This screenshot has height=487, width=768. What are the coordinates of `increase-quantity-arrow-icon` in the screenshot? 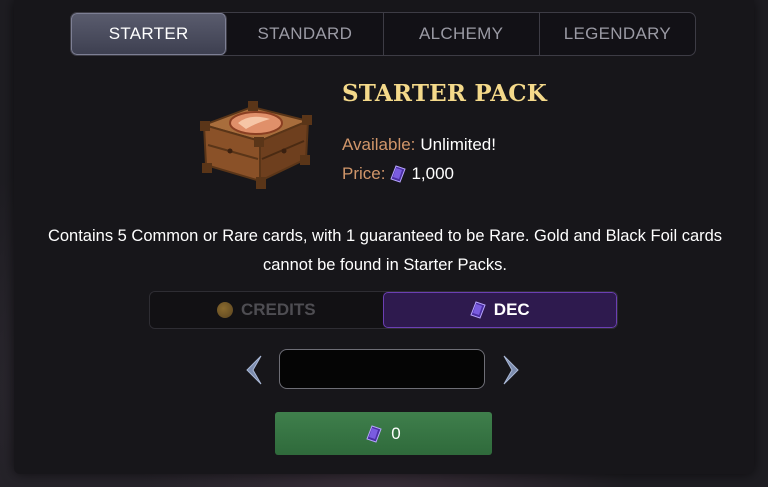 It's located at (513, 370).